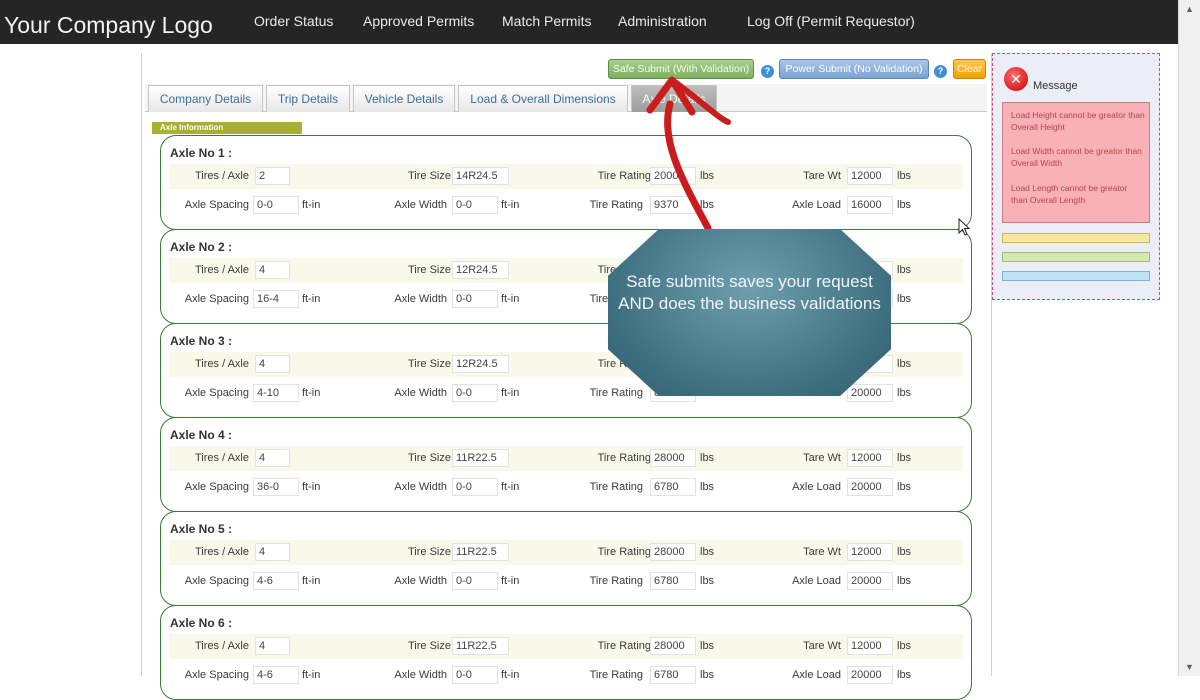 The image size is (1200, 700). I want to click on nav-administration: Administration, so click(662, 21).